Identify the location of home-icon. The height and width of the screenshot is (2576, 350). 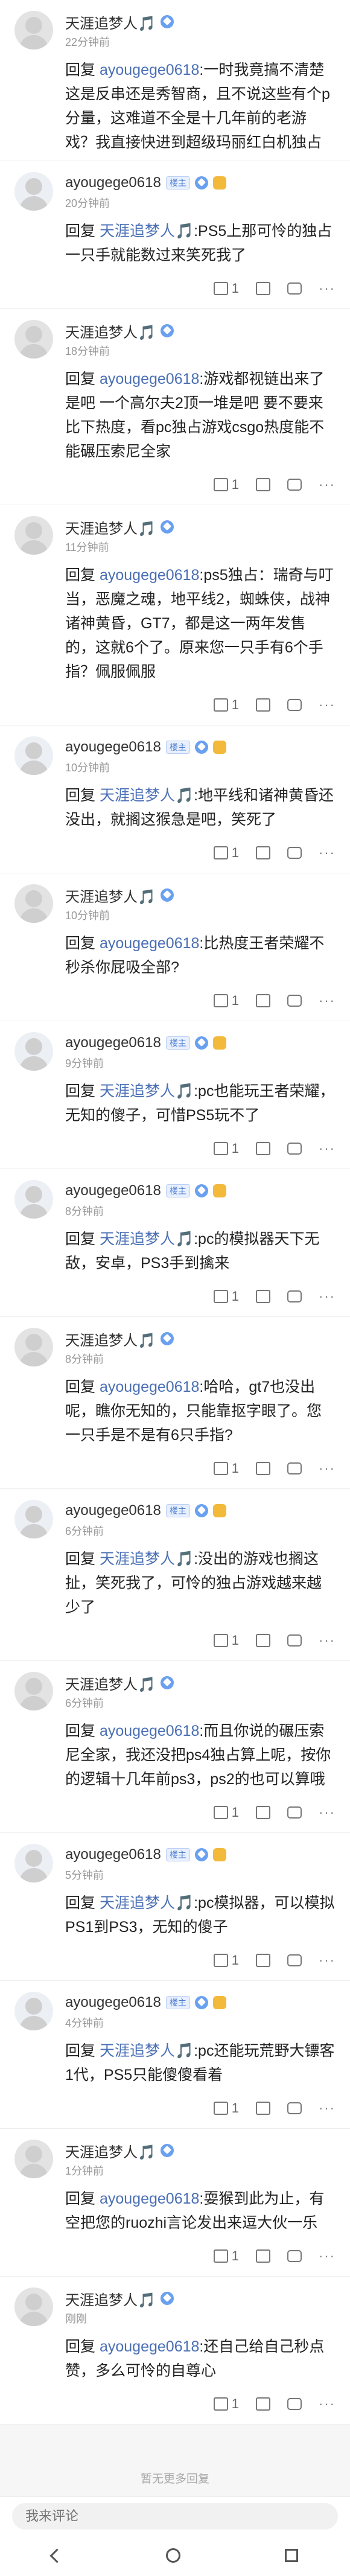
(173, 2555).